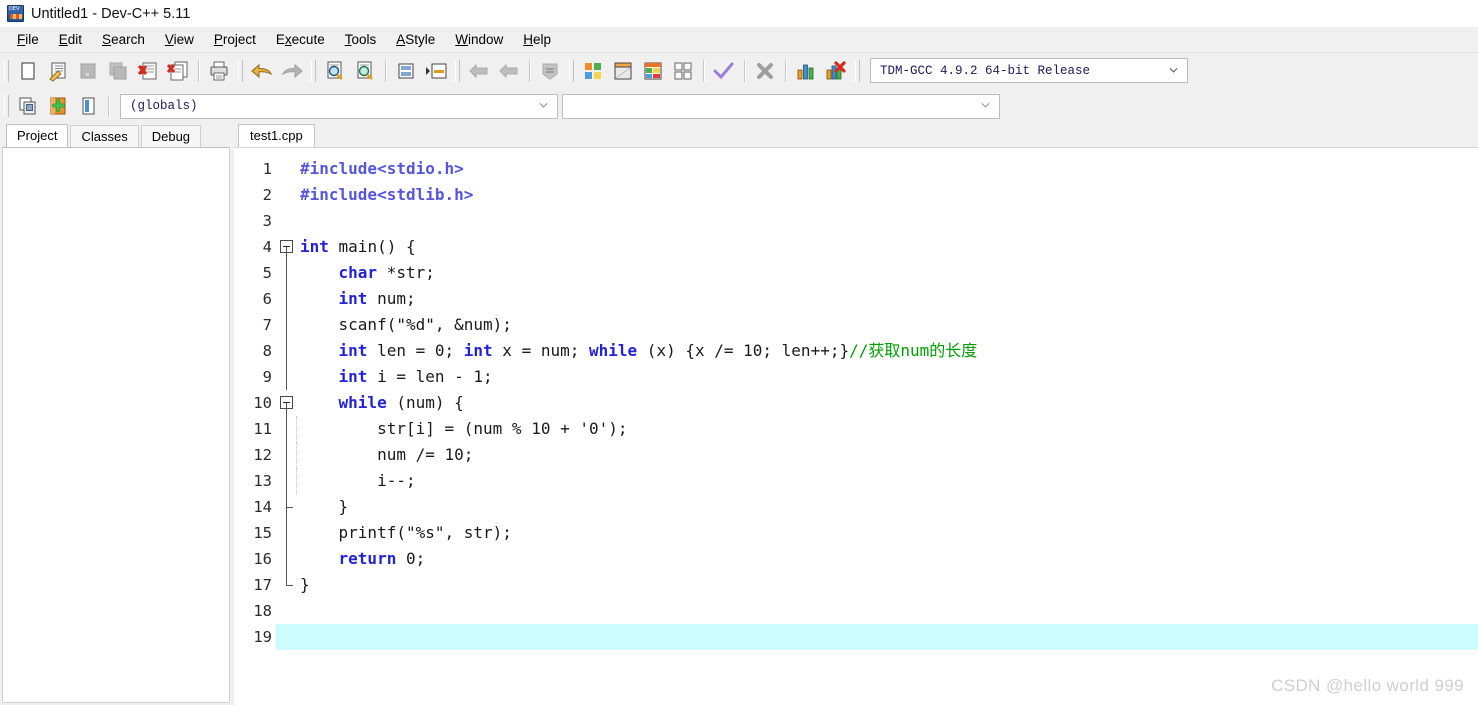  Describe the element at coordinates (856, 507) in the screenshot. I see `code-line: 14 }` at that location.